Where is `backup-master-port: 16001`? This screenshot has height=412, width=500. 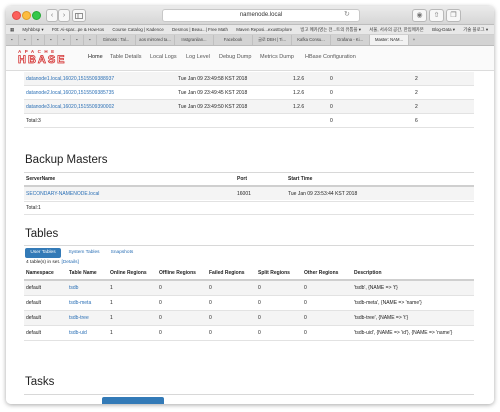
backup-master-port: 16001 is located at coordinates (244, 194).